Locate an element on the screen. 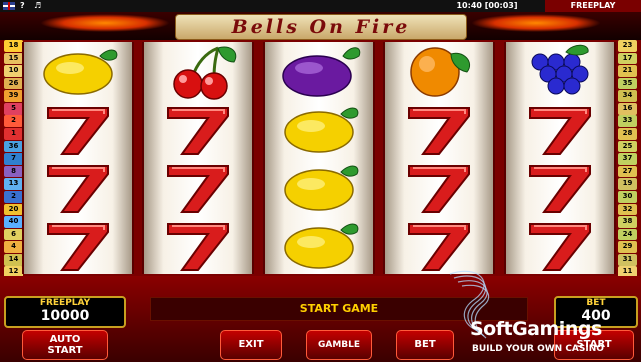 The height and width of the screenshot is (362, 641). flame-left-decoration is located at coordinates (105, 23).